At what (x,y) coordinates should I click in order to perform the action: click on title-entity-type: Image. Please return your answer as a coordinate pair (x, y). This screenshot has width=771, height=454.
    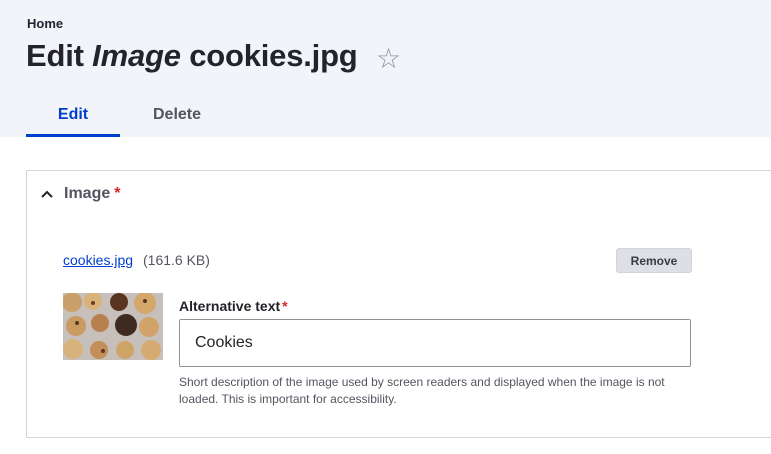
    Looking at the image, I should click on (136, 55).